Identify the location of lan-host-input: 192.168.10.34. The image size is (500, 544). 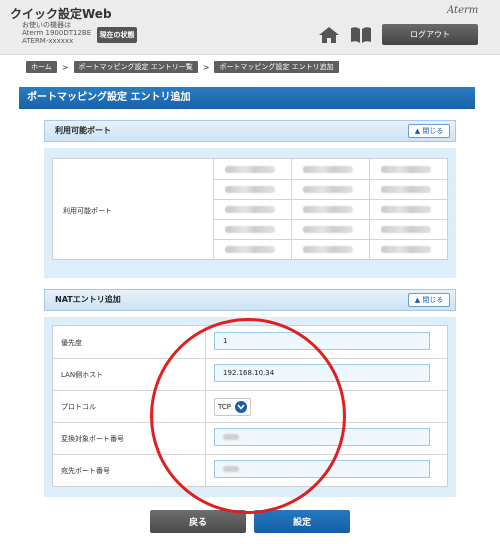
(322, 373).